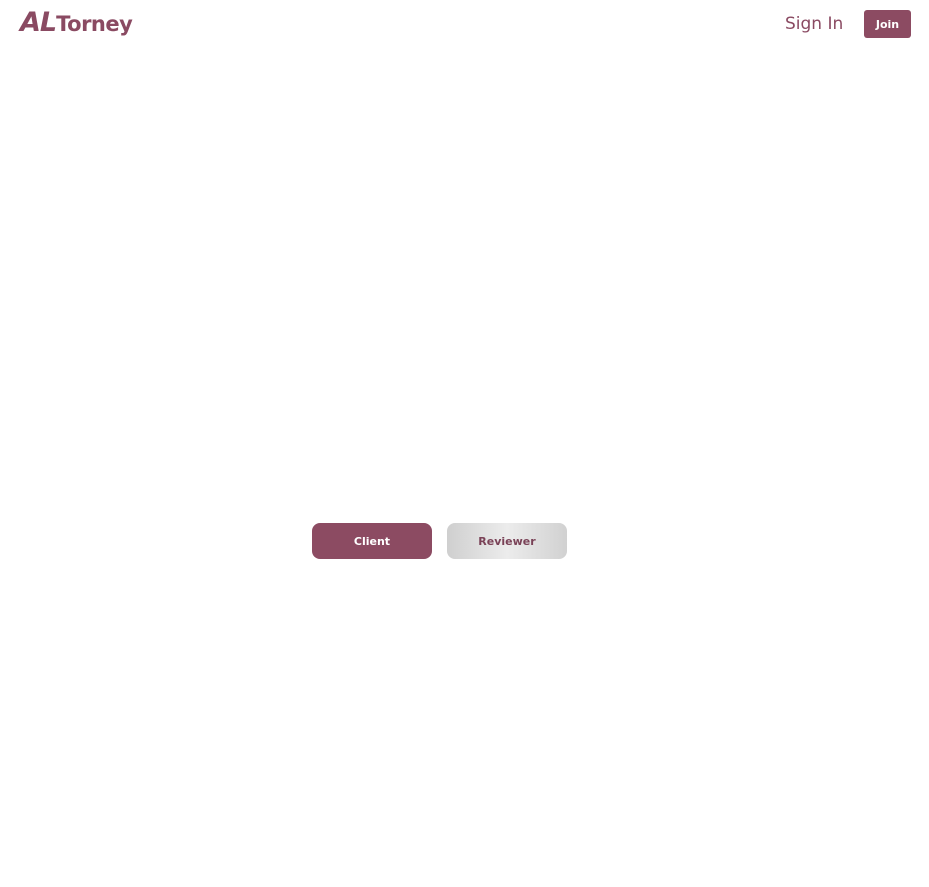 This screenshot has height=887, width=929. Describe the element at coordinates (38, 22) in the screenshot. I see `logo-text-al: AL` at that location.